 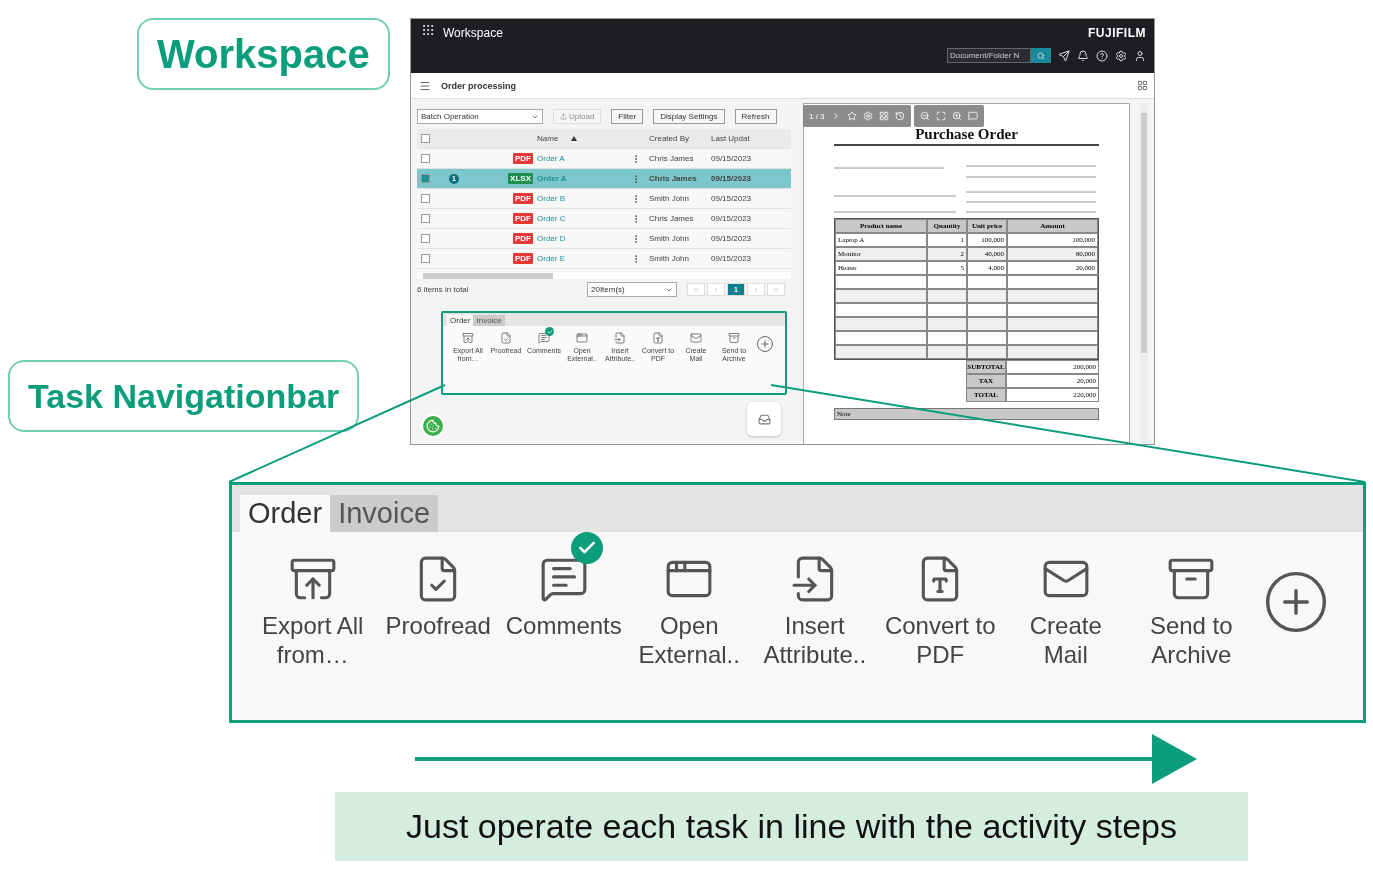 I want to click on settings-icon, so click(x=1121, y=55).